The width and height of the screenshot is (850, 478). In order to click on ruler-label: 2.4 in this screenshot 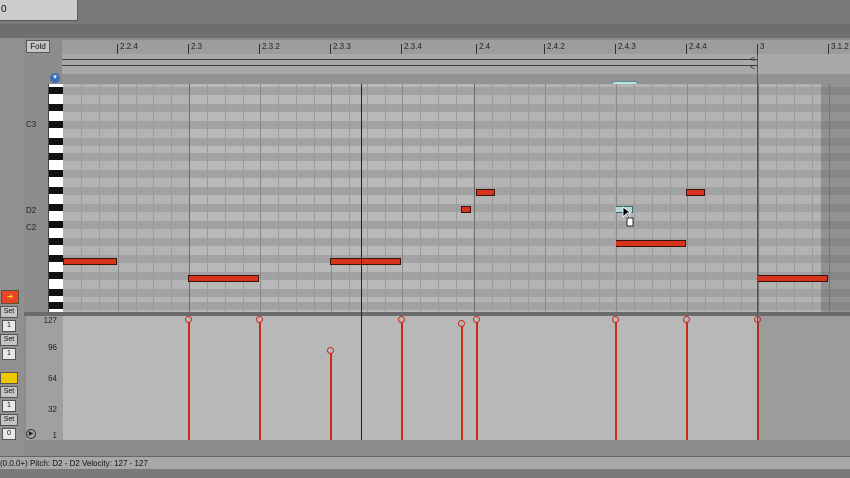, I will do `click(485, 46)`.